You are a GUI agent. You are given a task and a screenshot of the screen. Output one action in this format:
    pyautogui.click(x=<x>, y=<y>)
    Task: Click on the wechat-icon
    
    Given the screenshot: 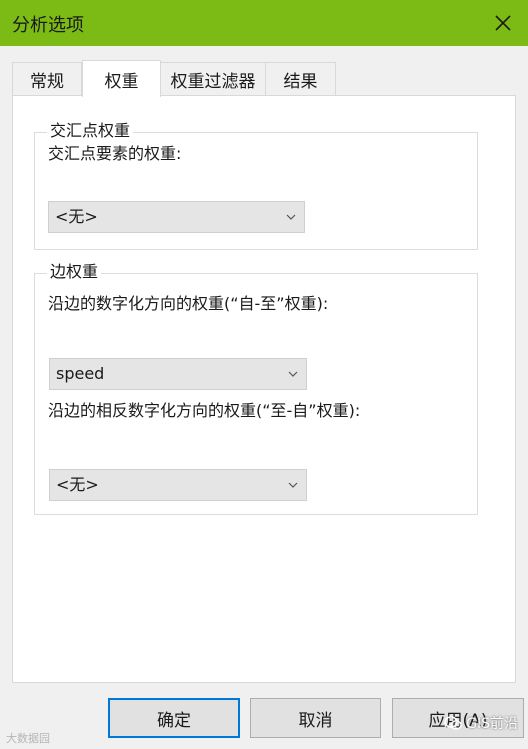 What is the action you would take?
    pyautogui.click(x=453, y=723)
    